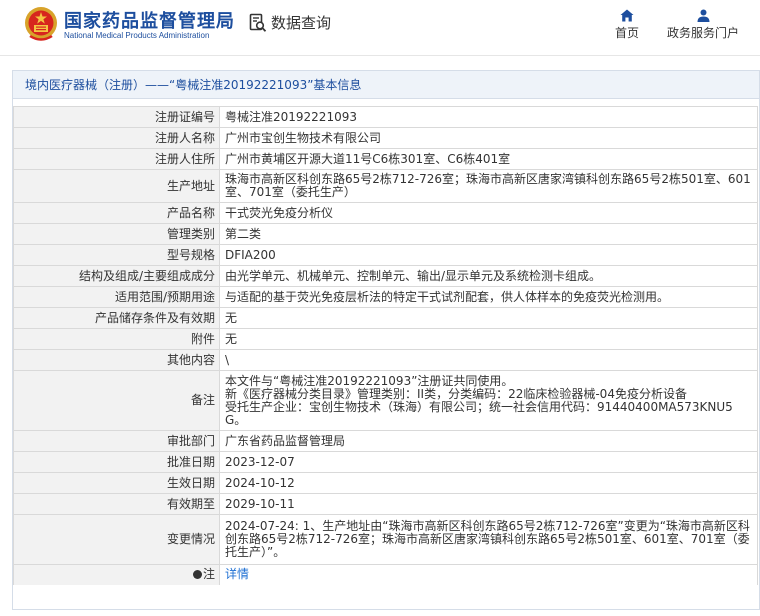  What do you see at coordinates (488, 276) in the screenshot?
I see `field-value-structure-composition: 由光学单元、机械单元、控制单元、输出/显示单元及系统检测卡组成。` at bounding box center [488, 276].